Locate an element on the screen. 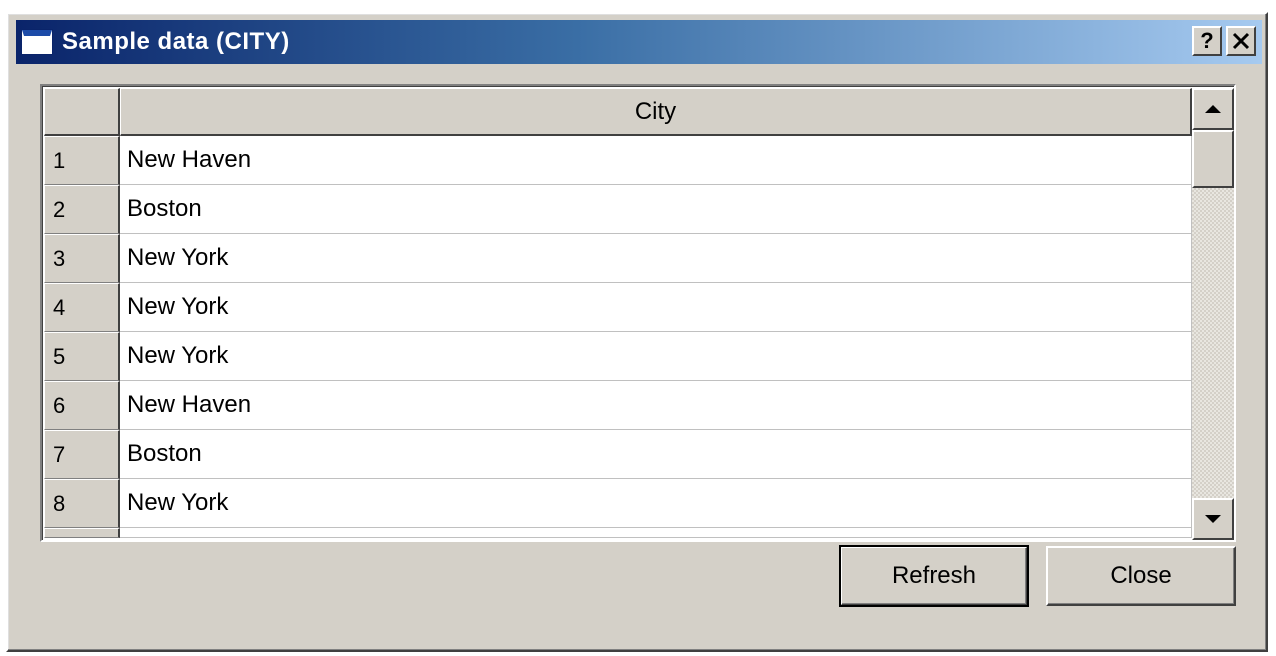 This screenshot has width=1276, height=656. table-row: 5 New York is located at coordinates (618, 356).